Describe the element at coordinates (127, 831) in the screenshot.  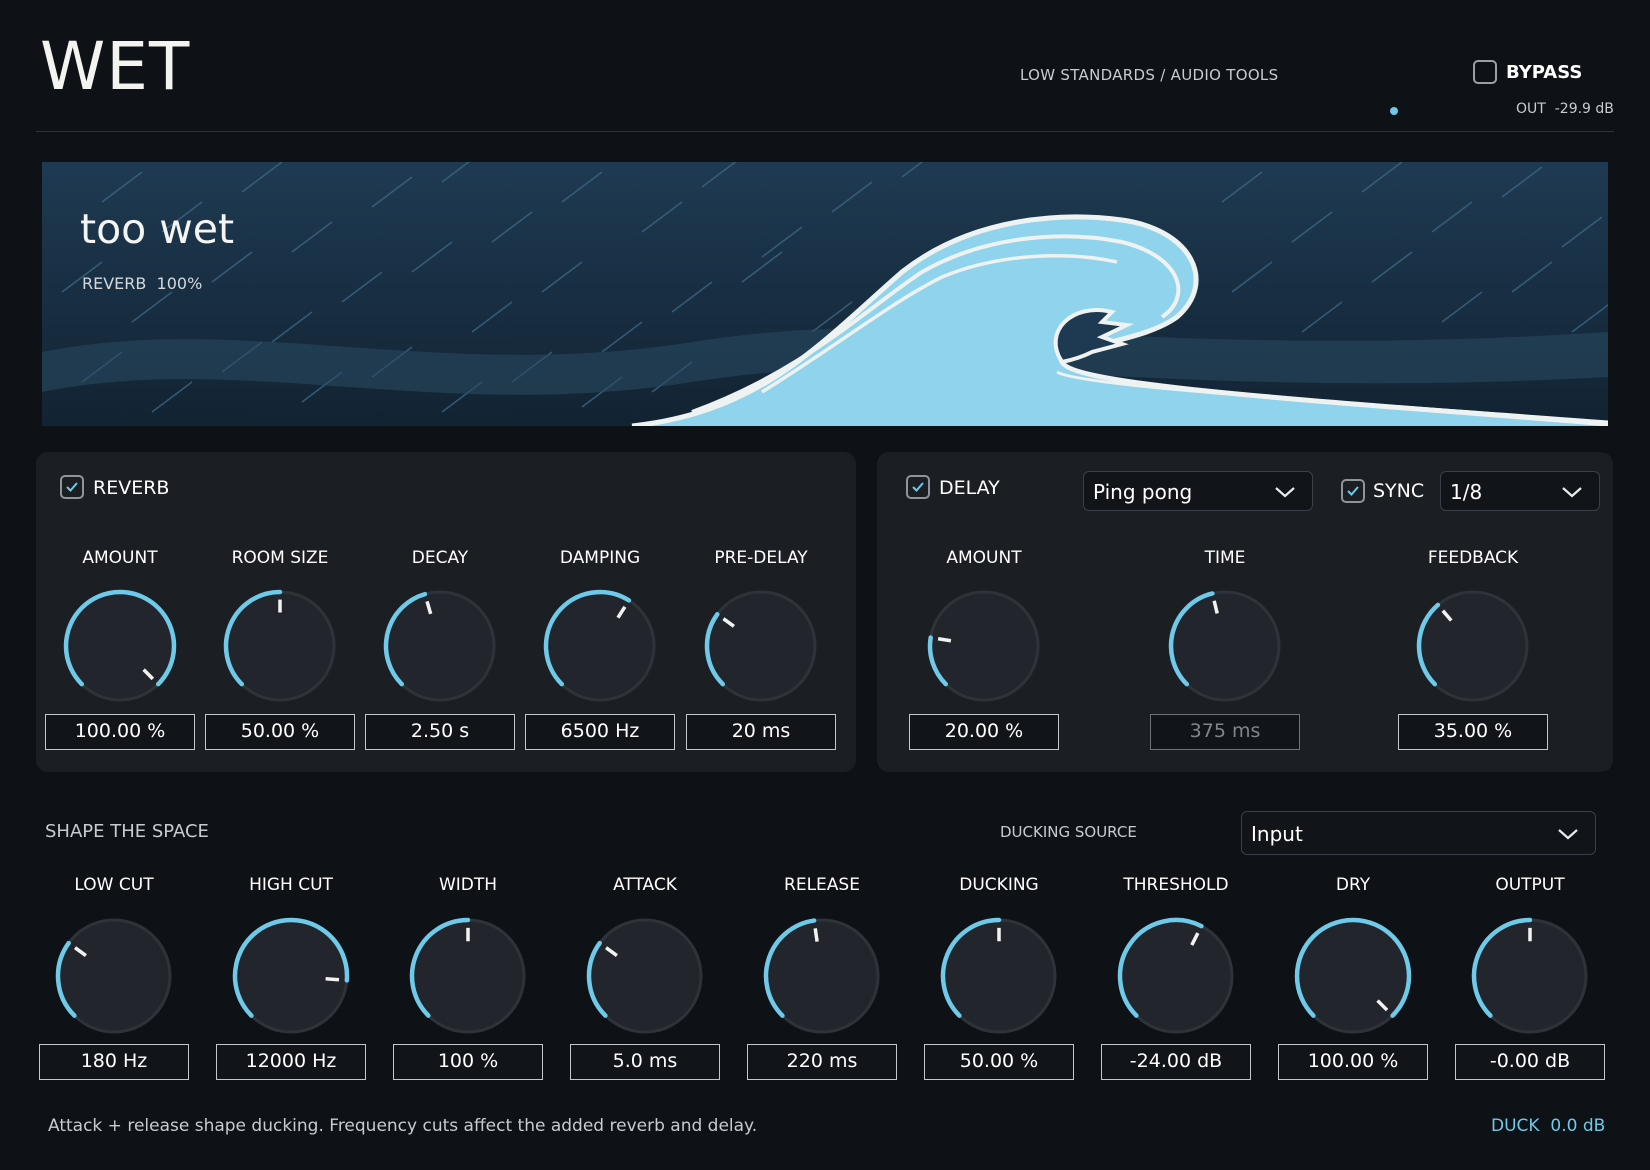
I see `shape-section-title: SHAPE THE SPACE` at that location.